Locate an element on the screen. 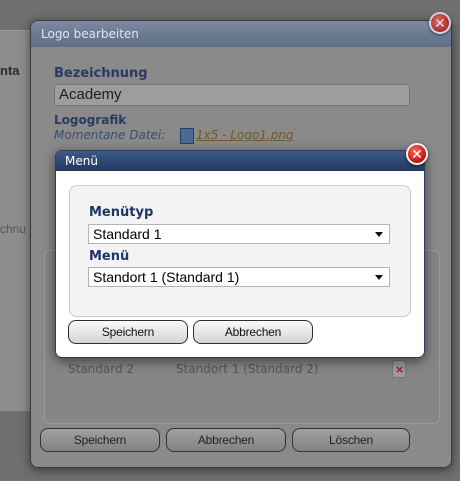  menu-dialog-title: Menü is located at coordinates (240, 161).